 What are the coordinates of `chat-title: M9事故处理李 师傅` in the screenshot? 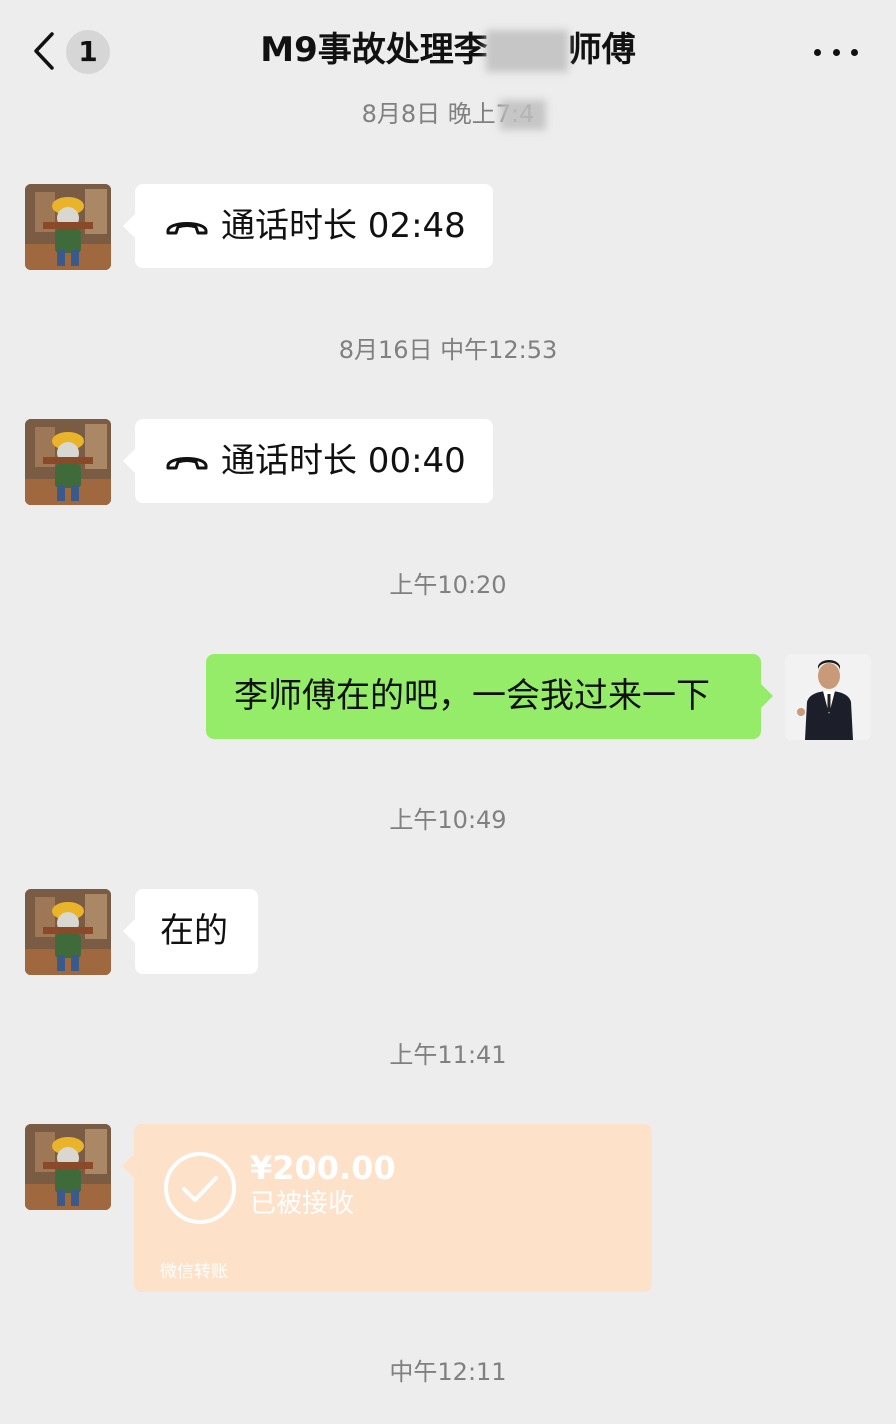 It's located at (448, 50).